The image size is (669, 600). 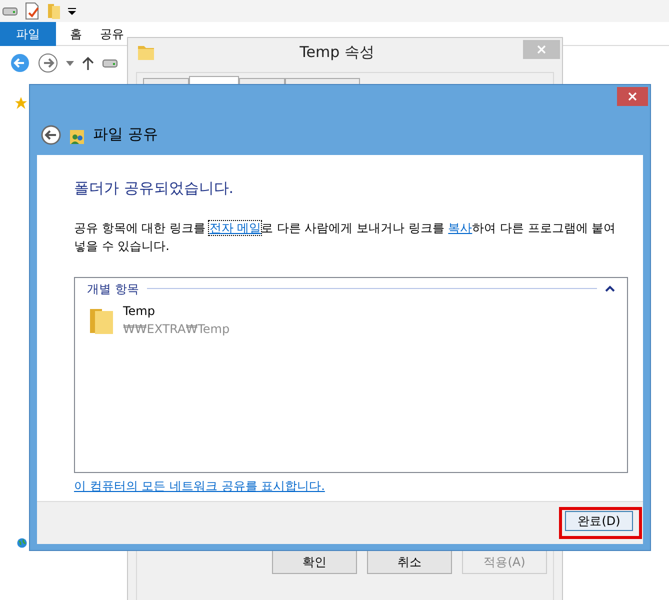 What do you see at coordinates (112, 34) in the screenshot?
I see `ribbon-tab: 공유` at bounding box center [112, 34].